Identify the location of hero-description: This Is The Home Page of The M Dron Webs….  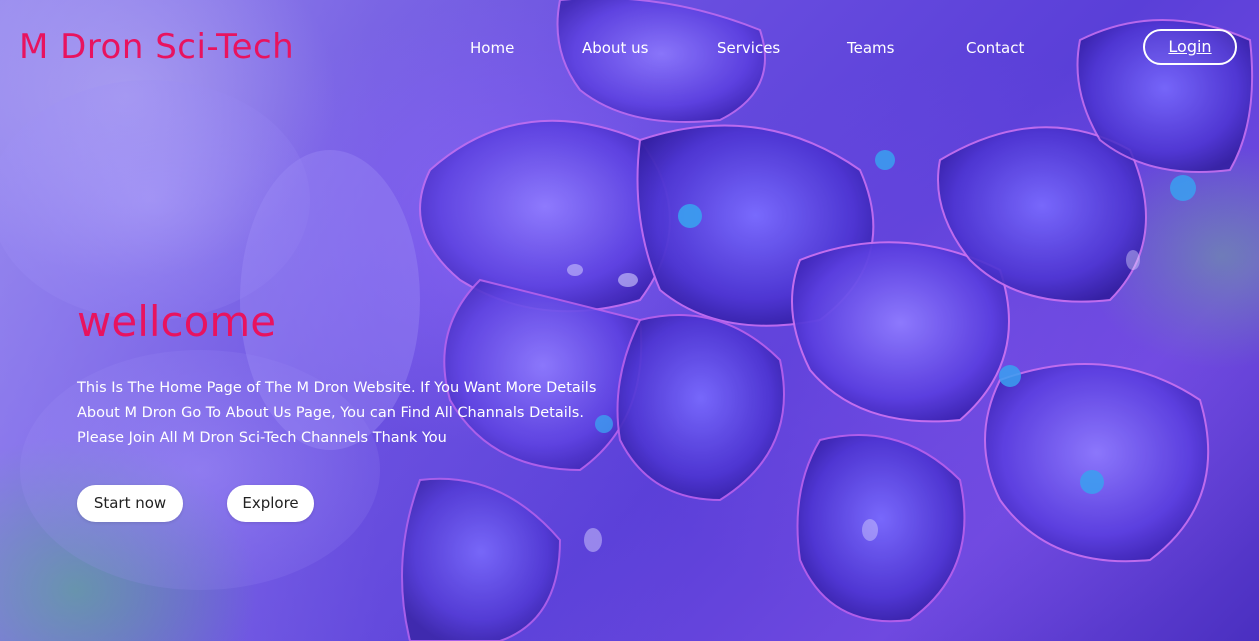
(377, 413).